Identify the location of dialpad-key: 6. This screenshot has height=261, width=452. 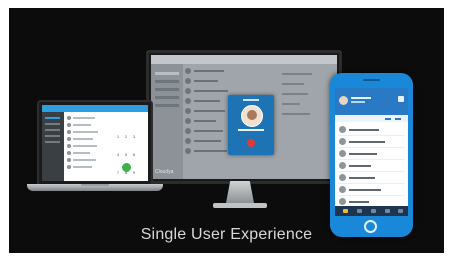
(134, 155).